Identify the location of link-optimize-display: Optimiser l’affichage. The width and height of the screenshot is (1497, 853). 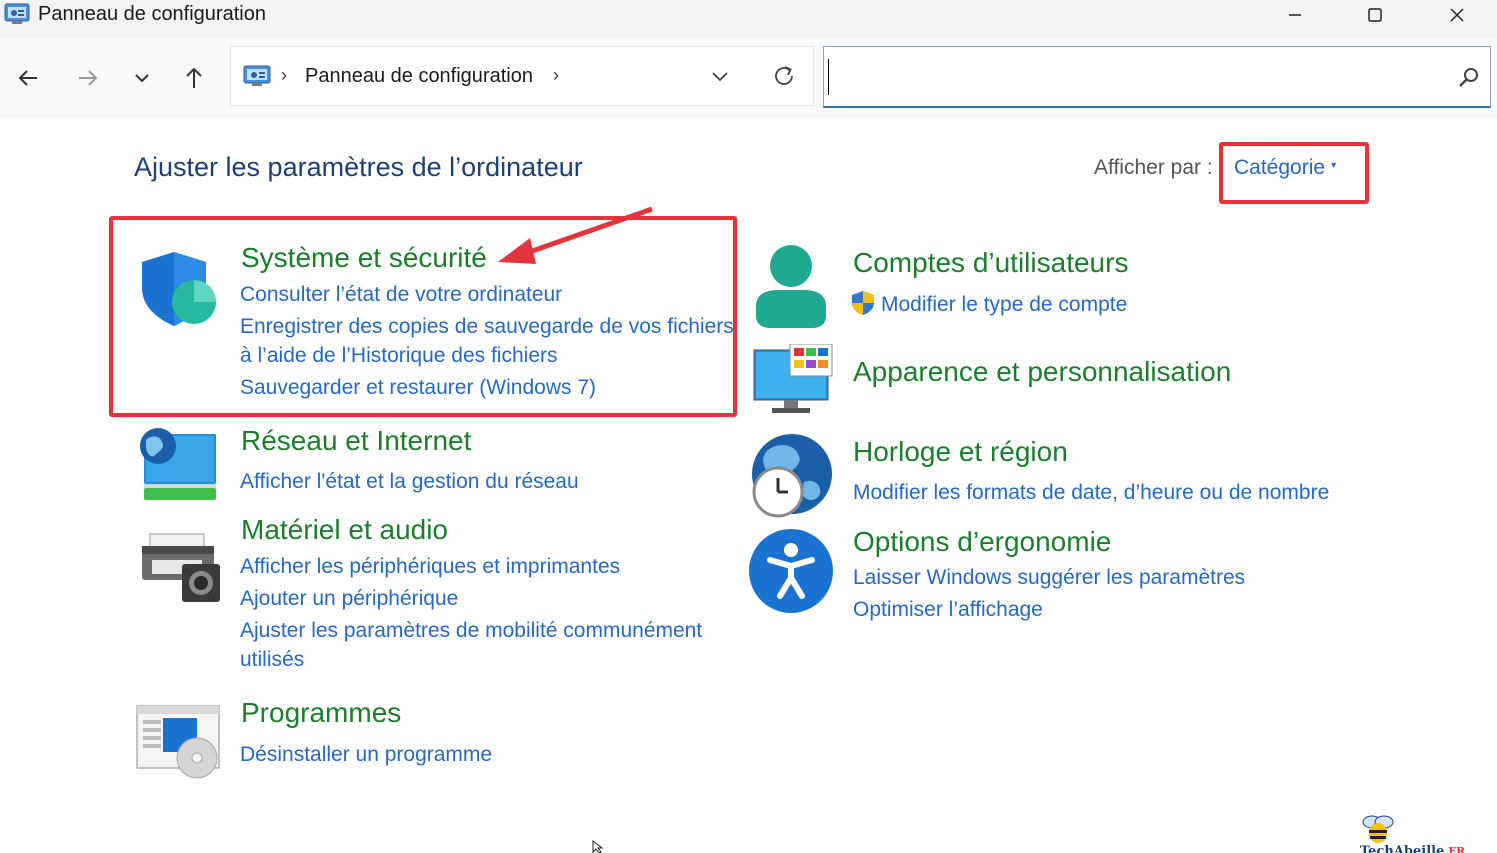
(948, 609).